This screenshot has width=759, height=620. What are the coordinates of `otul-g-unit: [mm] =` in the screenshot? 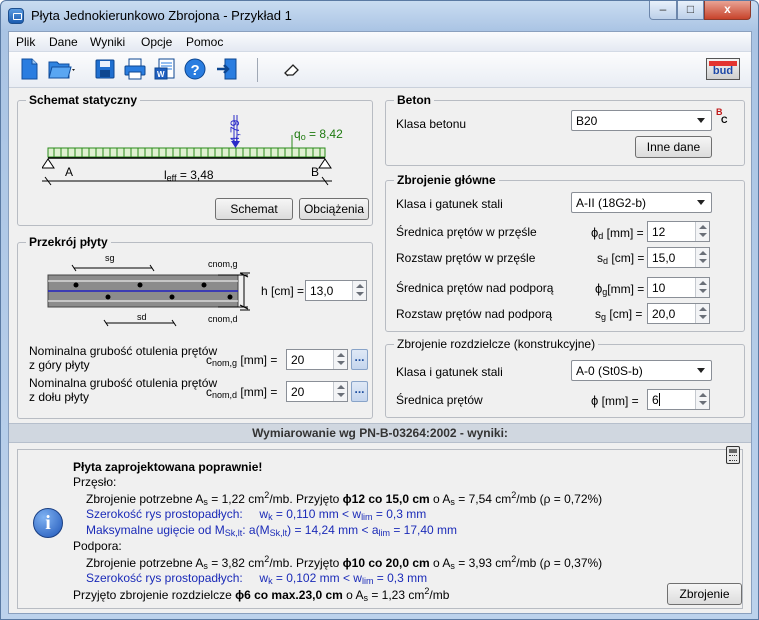 It's located at (259, 360).